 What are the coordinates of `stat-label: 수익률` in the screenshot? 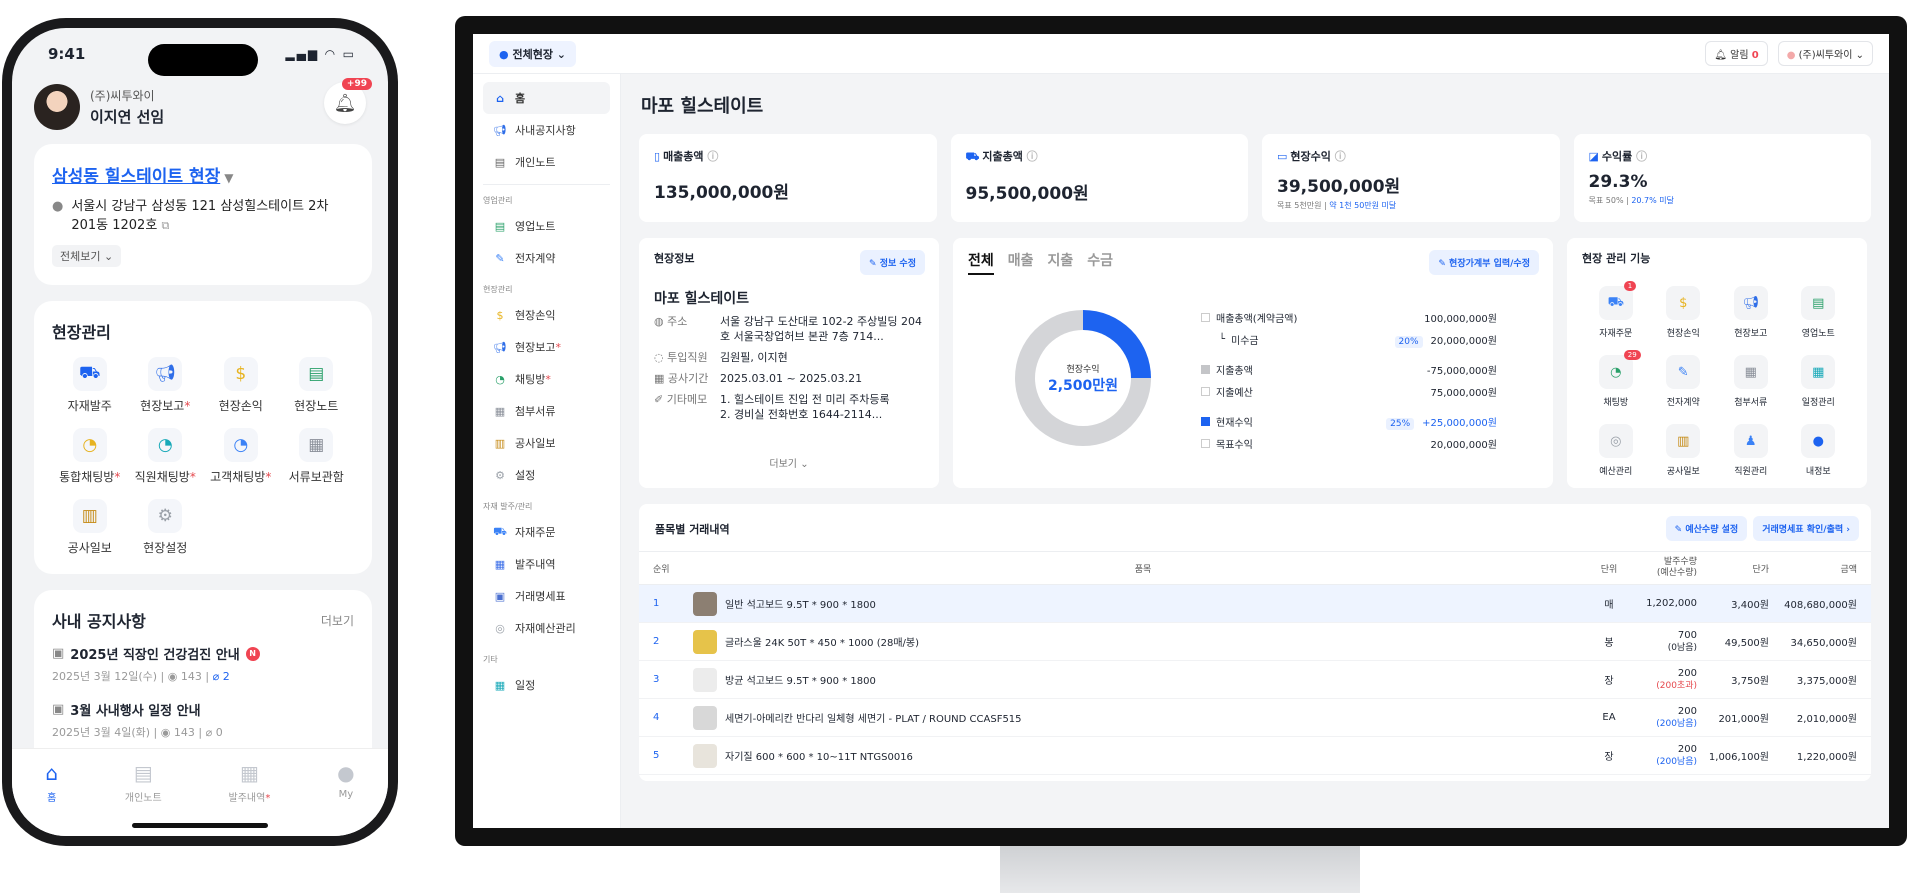 It's located at (1617, 156).